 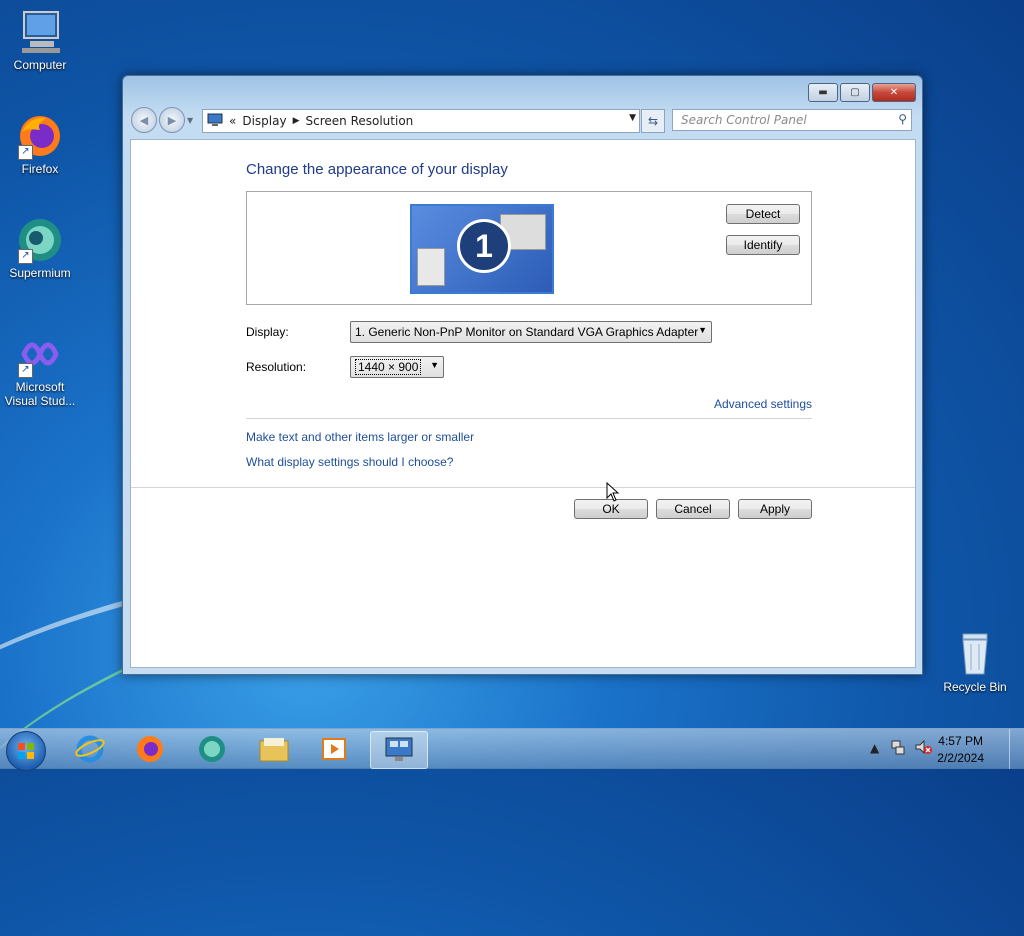 I want to click on back-arrow-icon: ◀, so click(x=144, y=120).